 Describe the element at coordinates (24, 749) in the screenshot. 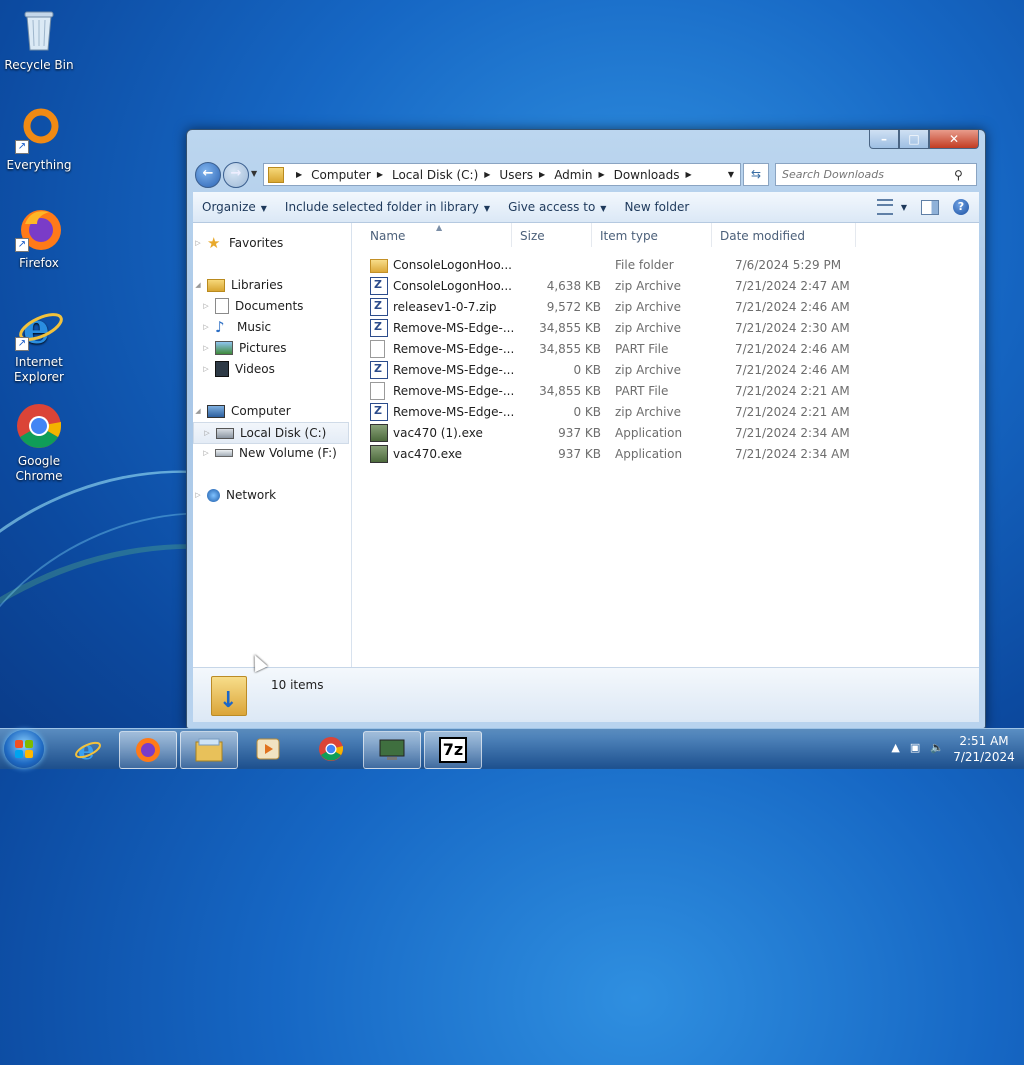

I see `start-button` at that location.